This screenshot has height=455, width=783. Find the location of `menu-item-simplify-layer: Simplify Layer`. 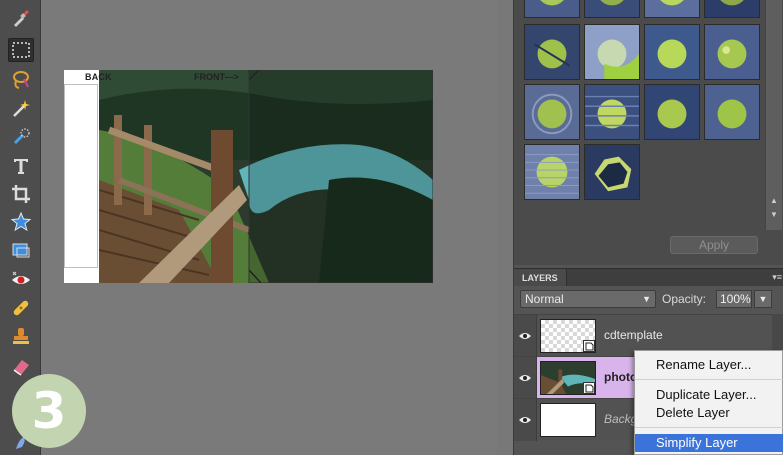

menu-item-simplify-layer: Simplify Layer is located at coordinates (709, 443).